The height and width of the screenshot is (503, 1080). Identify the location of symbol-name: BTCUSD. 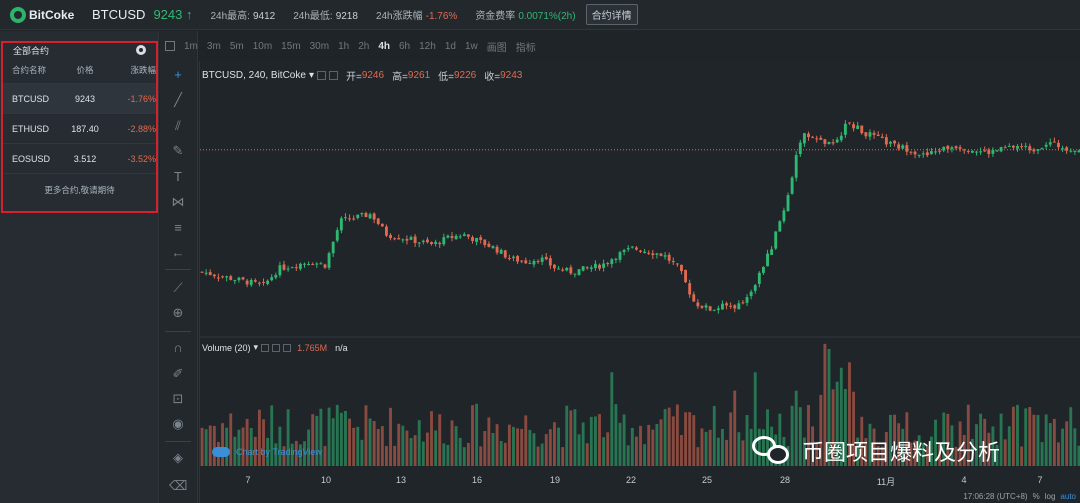
(119, 14).